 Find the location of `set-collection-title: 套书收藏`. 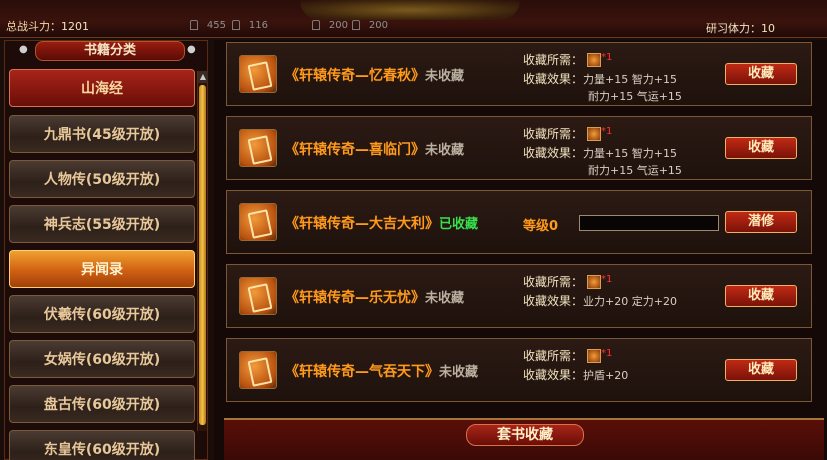

set-collection-title: 套书收藏 is located at coordinates (525, 435).